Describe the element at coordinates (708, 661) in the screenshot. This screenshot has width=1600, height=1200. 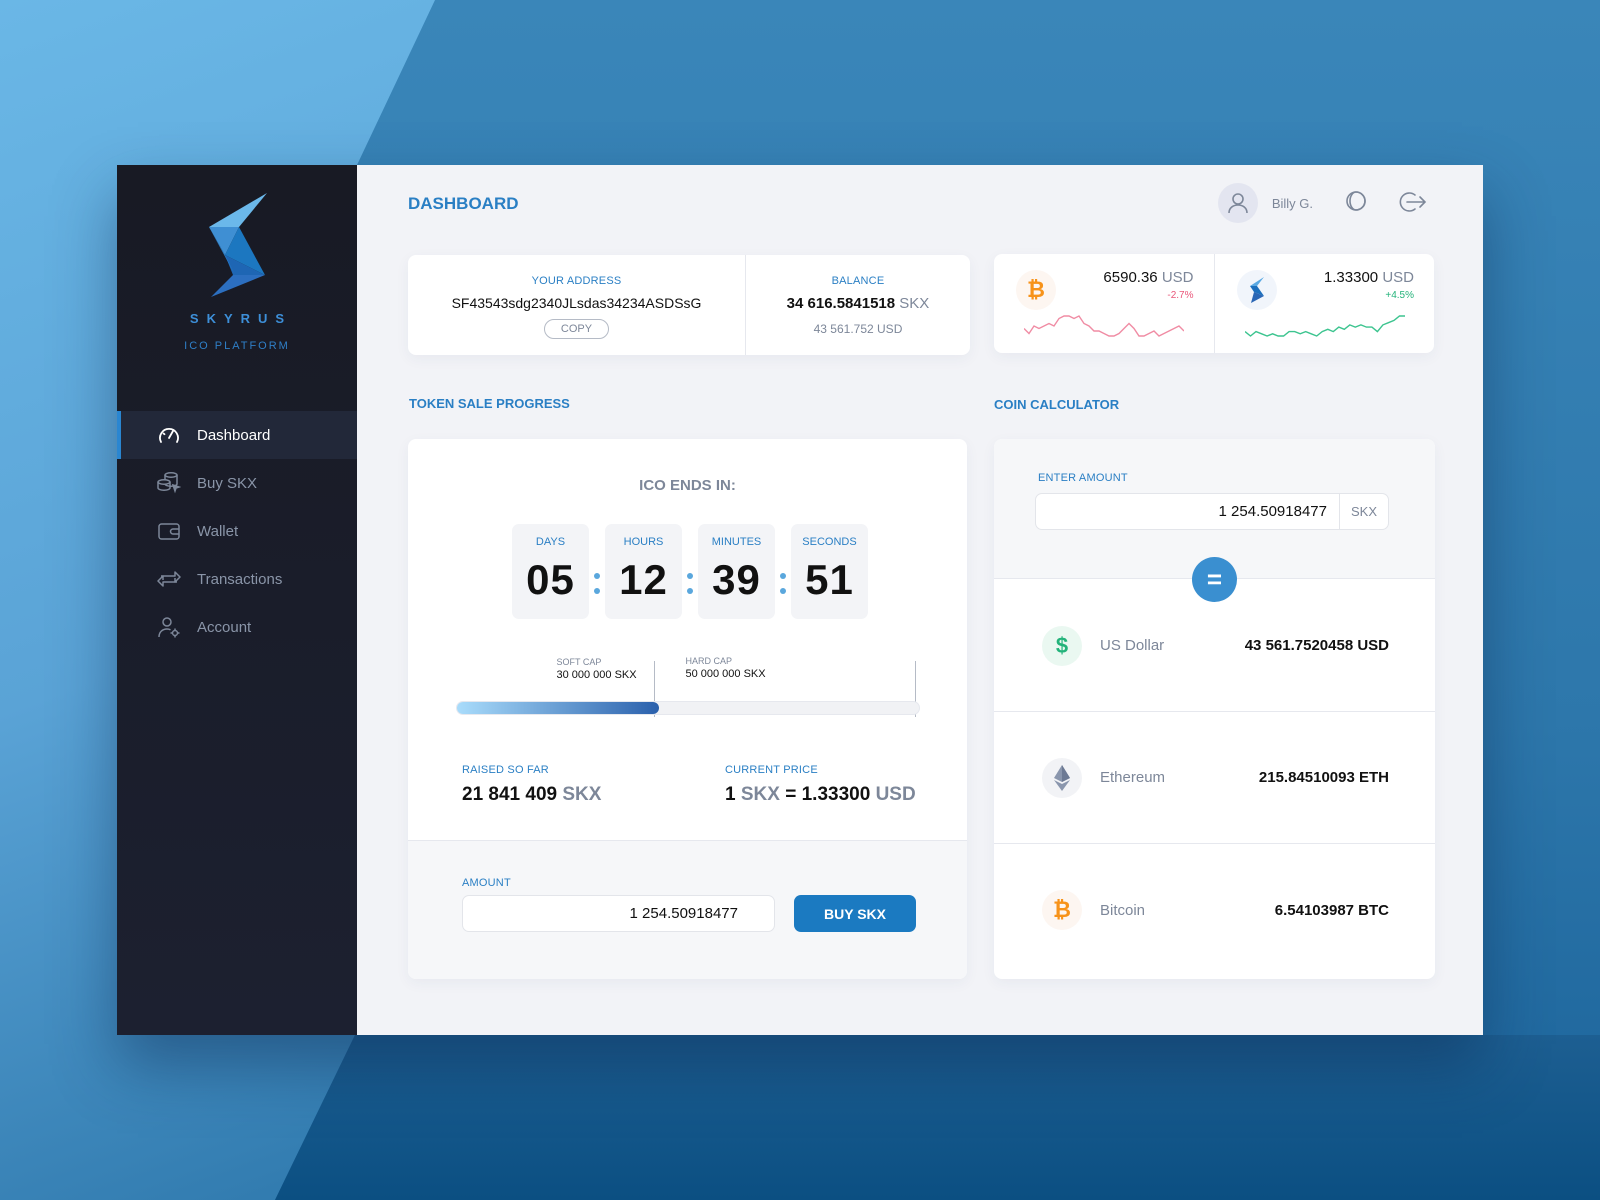
I see `hard-cap-label: HARD CAP` at that location.